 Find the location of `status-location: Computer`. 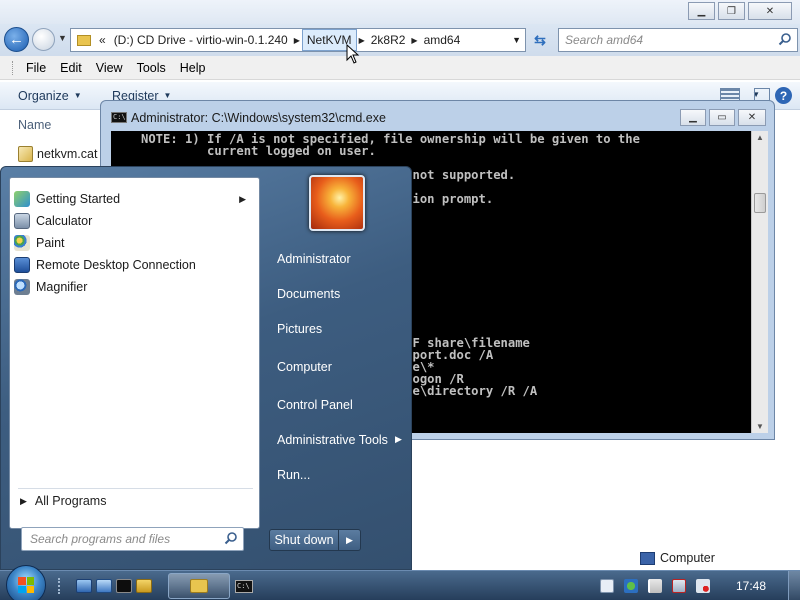

status-location: Computer is located at coordinates (677, 558).